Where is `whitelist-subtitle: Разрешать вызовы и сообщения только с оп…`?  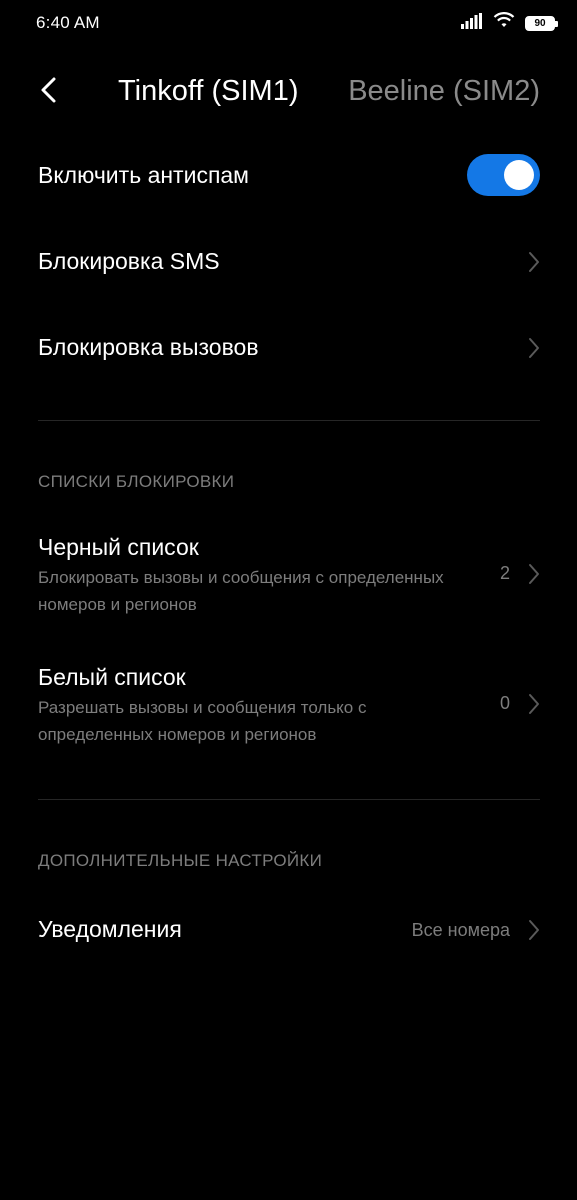
whitelist-subtitle: Разрешать вызовы и сообщения только с оп… is located at coordinates (202, 721).